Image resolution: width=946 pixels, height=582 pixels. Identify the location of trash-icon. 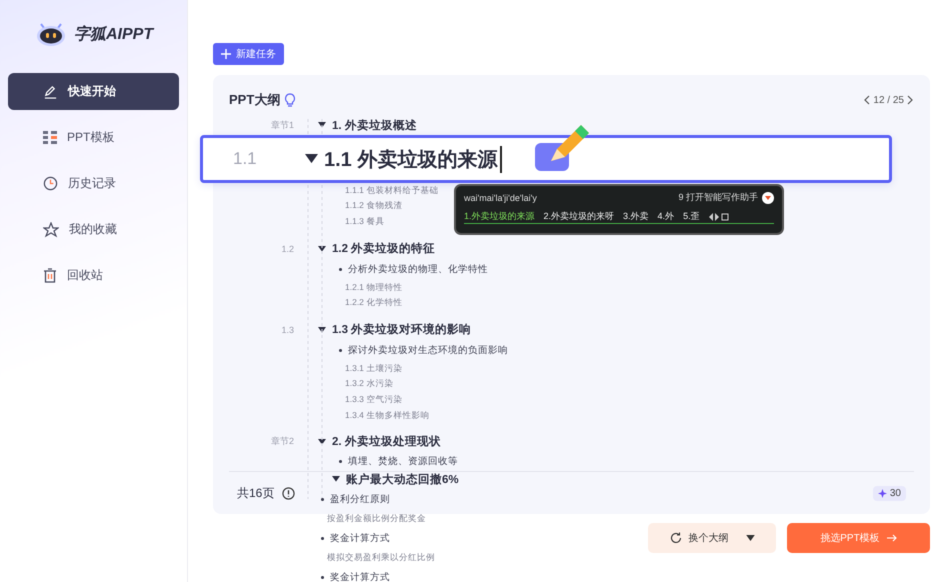
(50, 275).